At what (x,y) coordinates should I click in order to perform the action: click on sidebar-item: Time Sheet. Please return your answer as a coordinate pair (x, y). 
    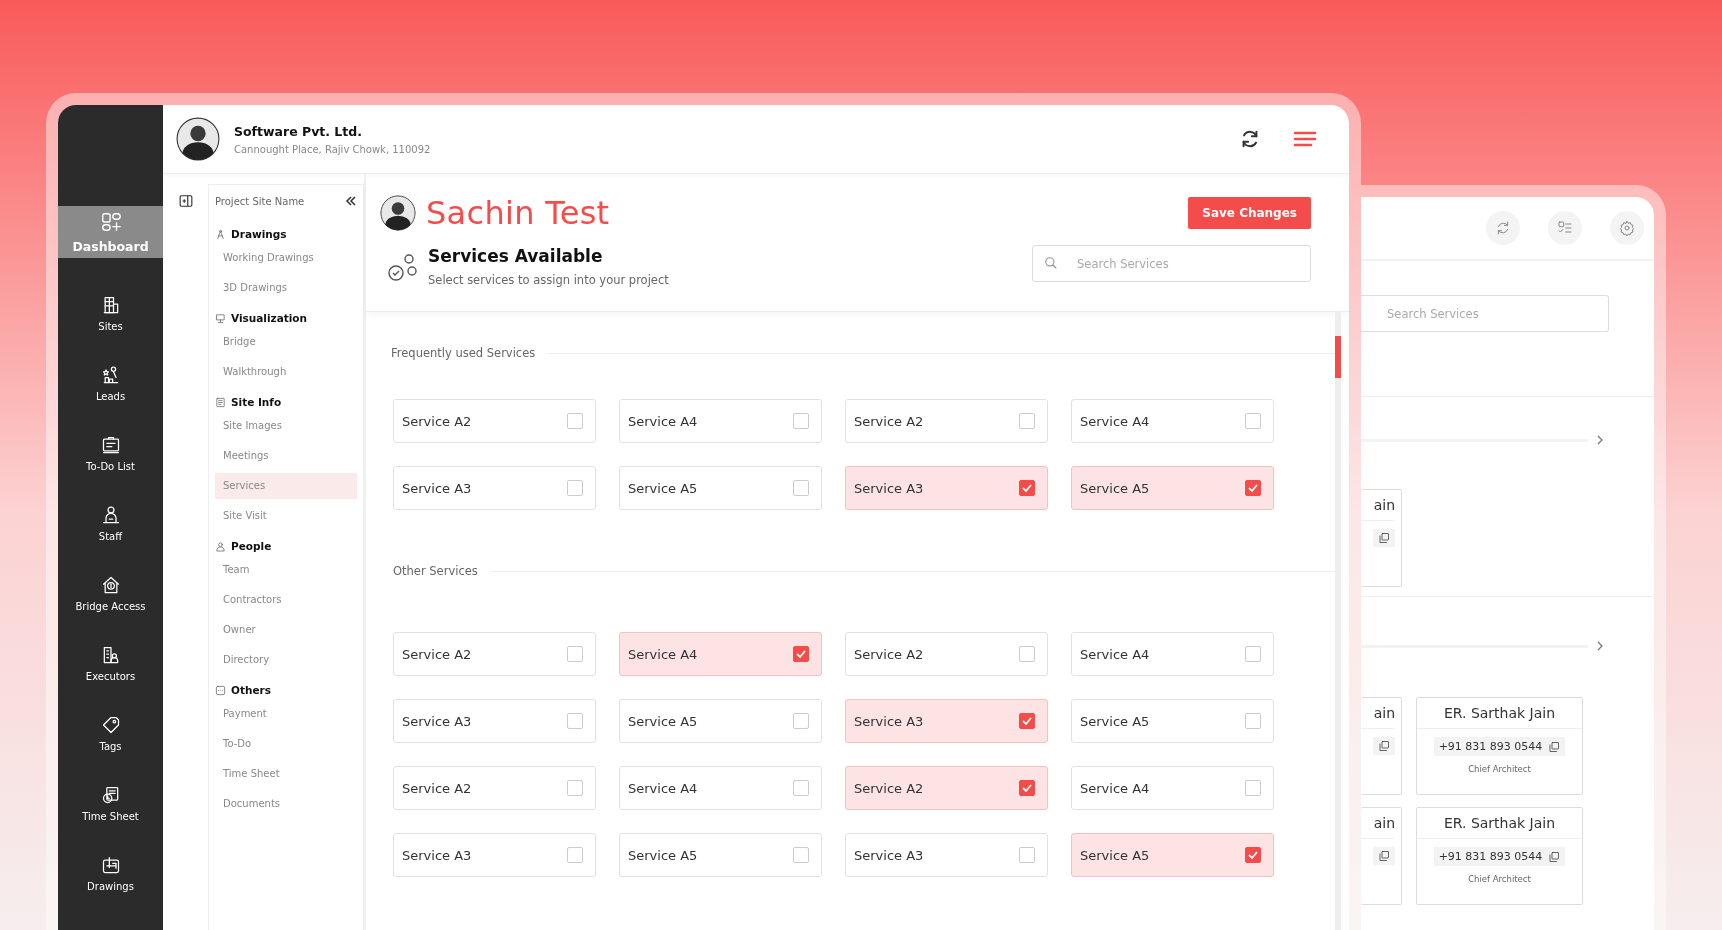
    Looking at the image, I should click on (110, 803).